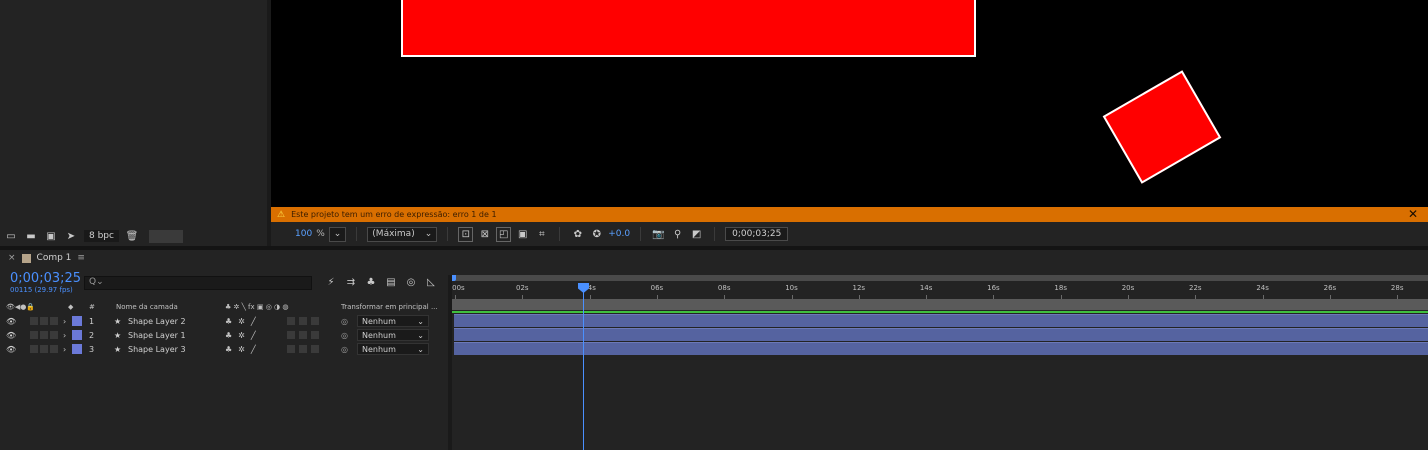 Image resolution: width=1428 pixels, height=450 pixels. I want to click on hamburger-menu-icon: ≡, so click(81, 258).